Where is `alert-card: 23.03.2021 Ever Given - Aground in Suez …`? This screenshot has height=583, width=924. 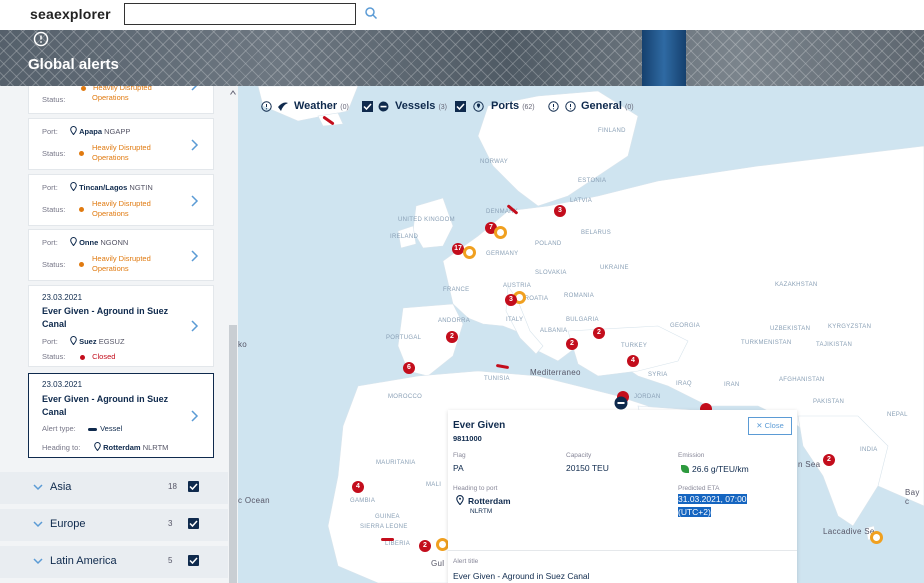
alert-card: 23.03.2021 Ever Given - Aground in Suez … is located at coordinates (121, 326).